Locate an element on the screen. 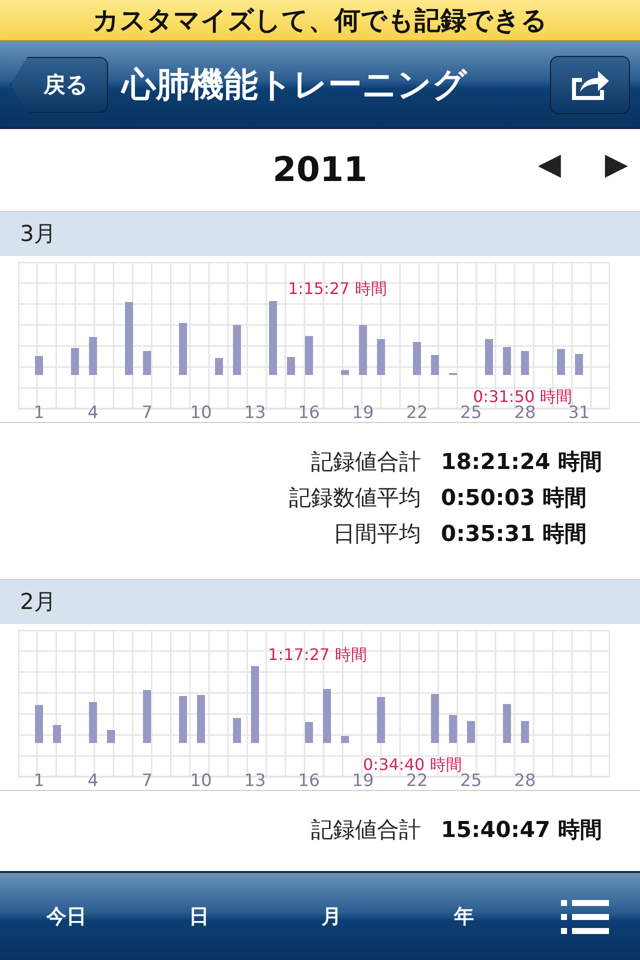 The width and height of the screenshot is (640, 960). stat-value: 0:35:31 時間 is located at coordinates (513, 535).